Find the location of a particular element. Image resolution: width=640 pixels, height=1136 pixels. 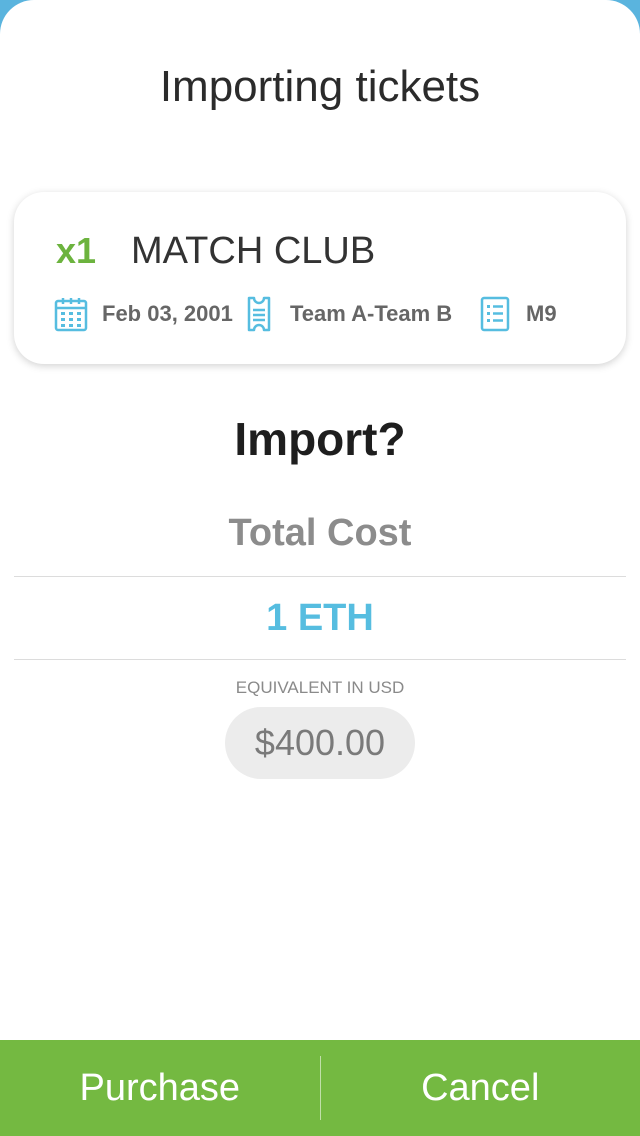

action-bar: Purchase Cancel is located at coordinates (320, 1088).